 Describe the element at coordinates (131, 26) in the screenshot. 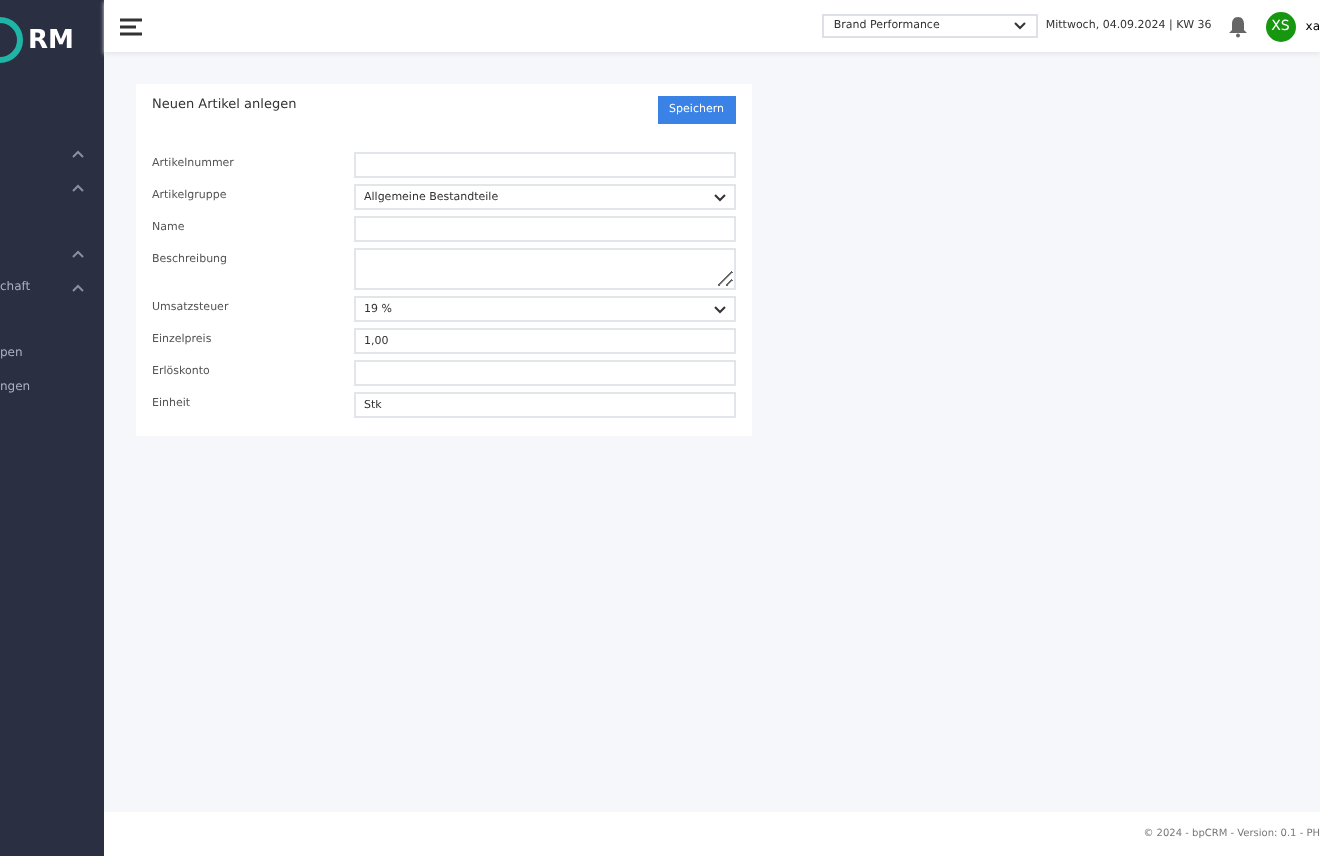

I see `menu-icon` at that location.